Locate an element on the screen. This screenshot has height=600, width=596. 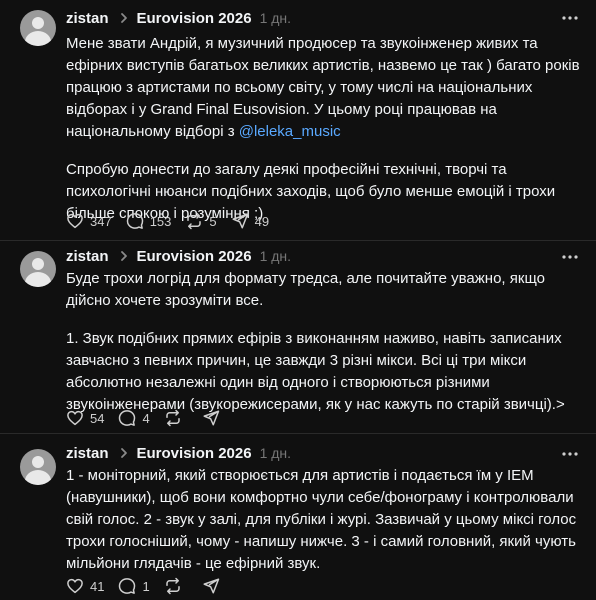
like-count: 54 is located at coordinates (97, 418).